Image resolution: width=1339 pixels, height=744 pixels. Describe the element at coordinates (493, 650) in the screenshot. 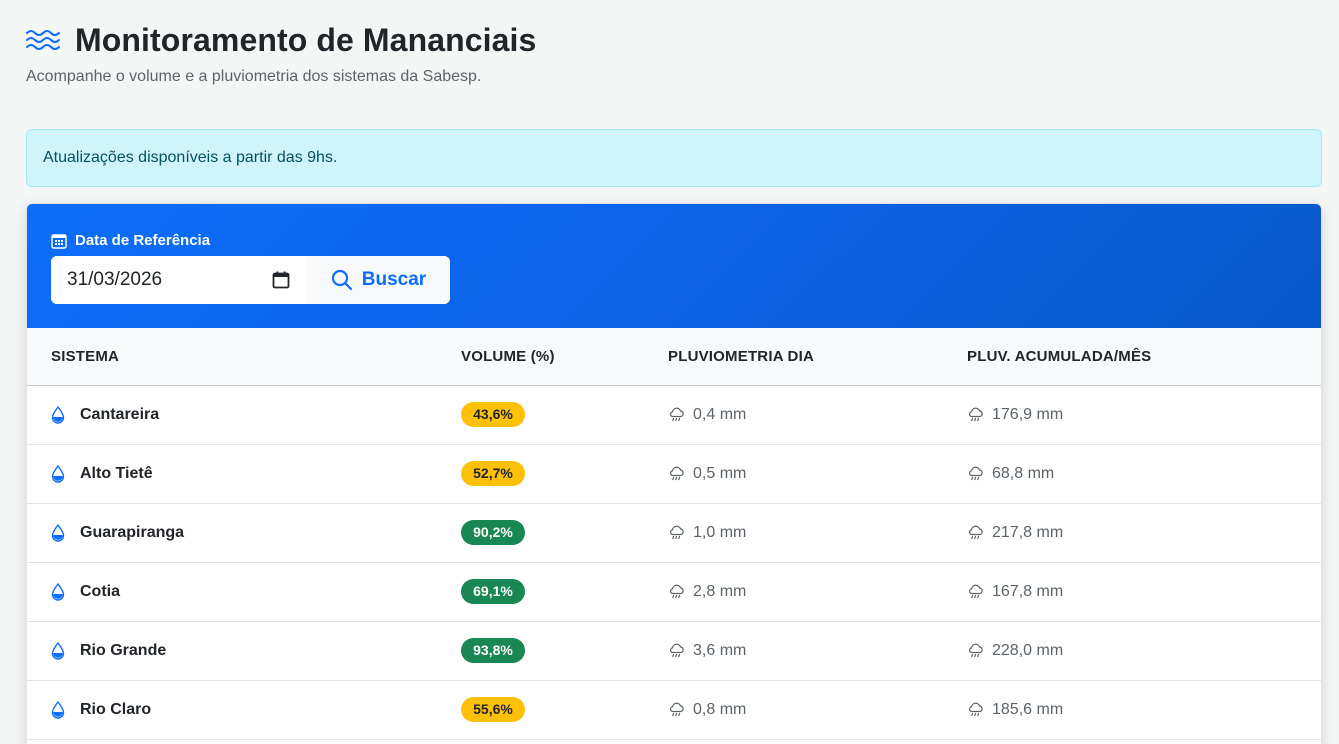

I see `volume-badge: 93,8%` at that location.